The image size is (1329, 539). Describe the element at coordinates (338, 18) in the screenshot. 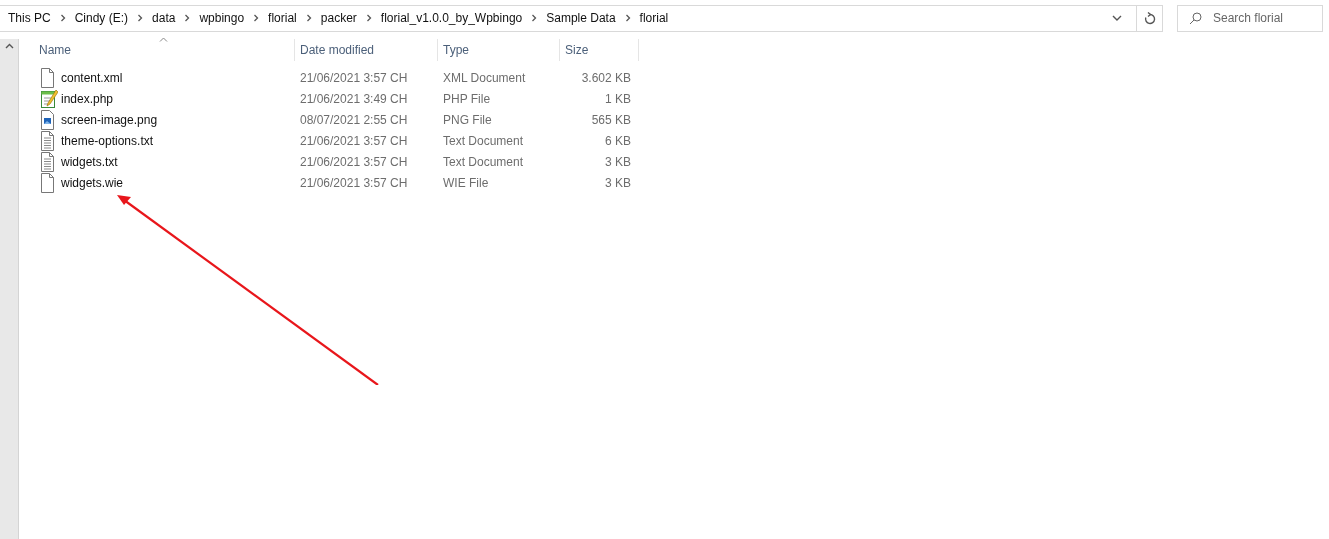

I see `breadcrumb-item: packer` at that location.